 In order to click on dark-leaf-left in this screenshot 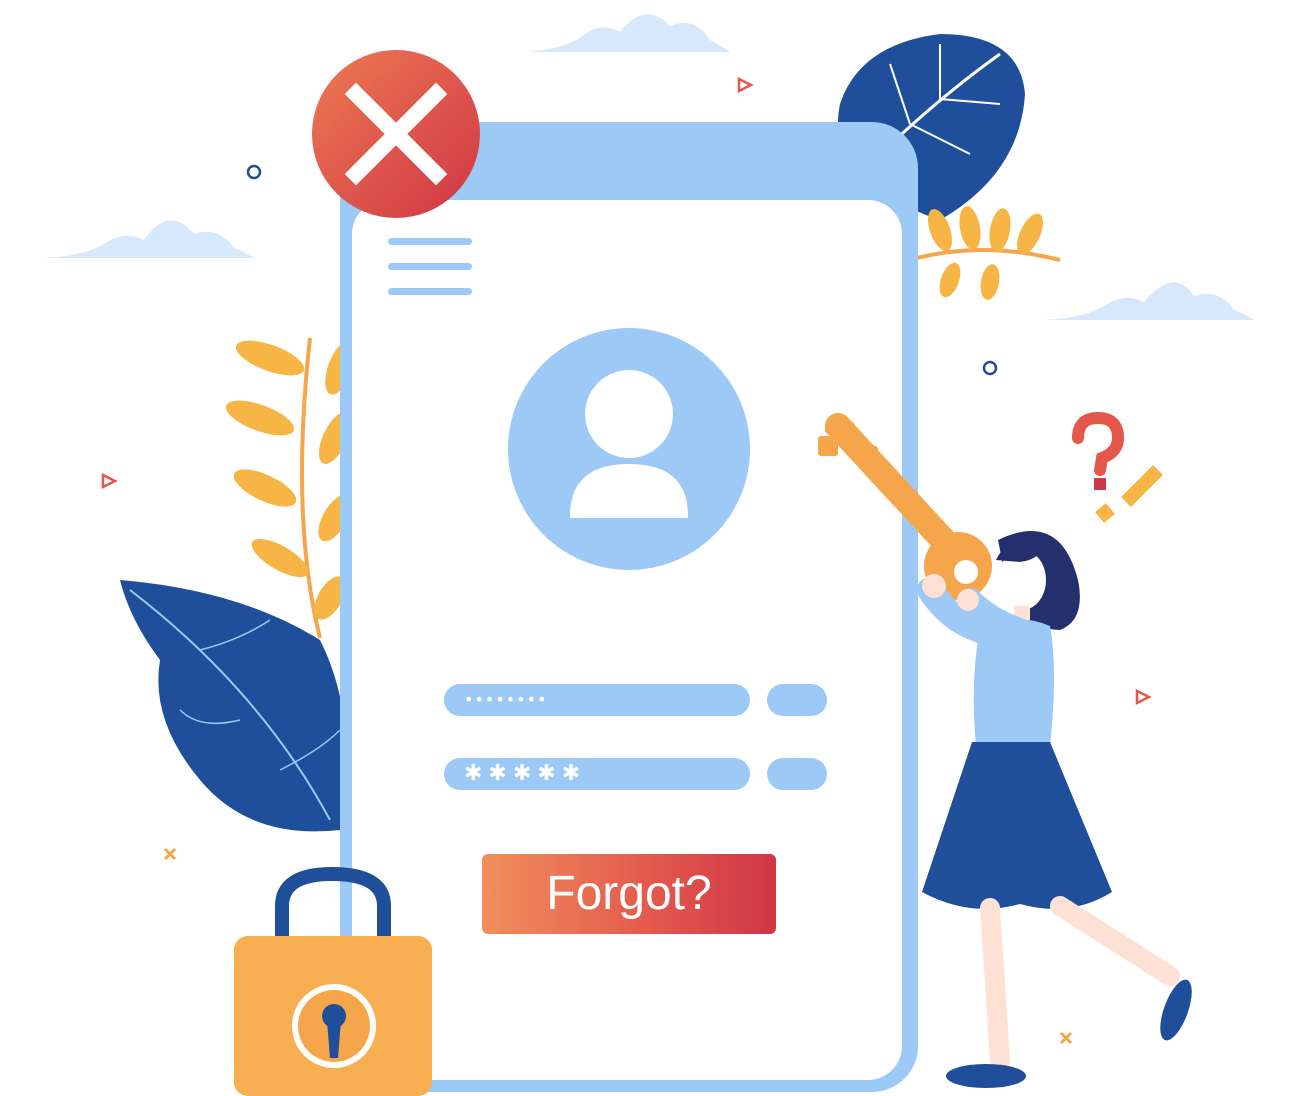, I will do `click(233, 706)`.